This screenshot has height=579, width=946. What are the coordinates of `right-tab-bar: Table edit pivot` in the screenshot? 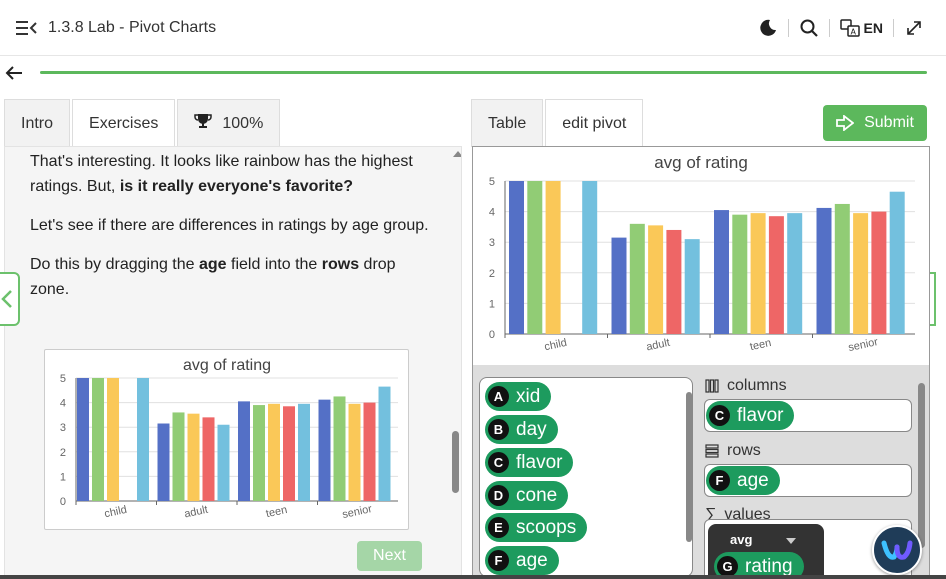 It's located at (557, 123).